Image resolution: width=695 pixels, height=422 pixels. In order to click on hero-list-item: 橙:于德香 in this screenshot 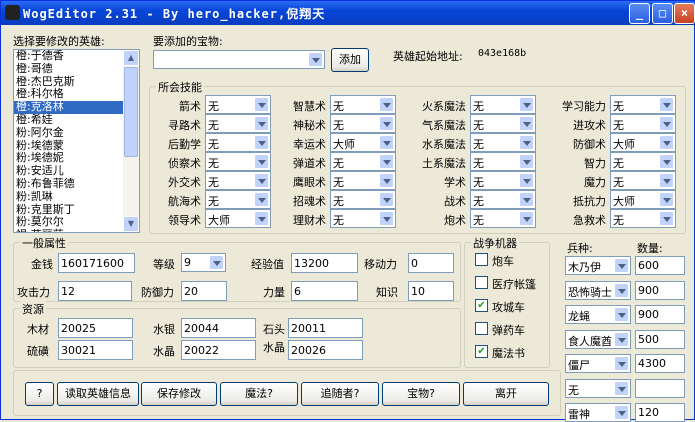, I will do `click(76, 56)`.